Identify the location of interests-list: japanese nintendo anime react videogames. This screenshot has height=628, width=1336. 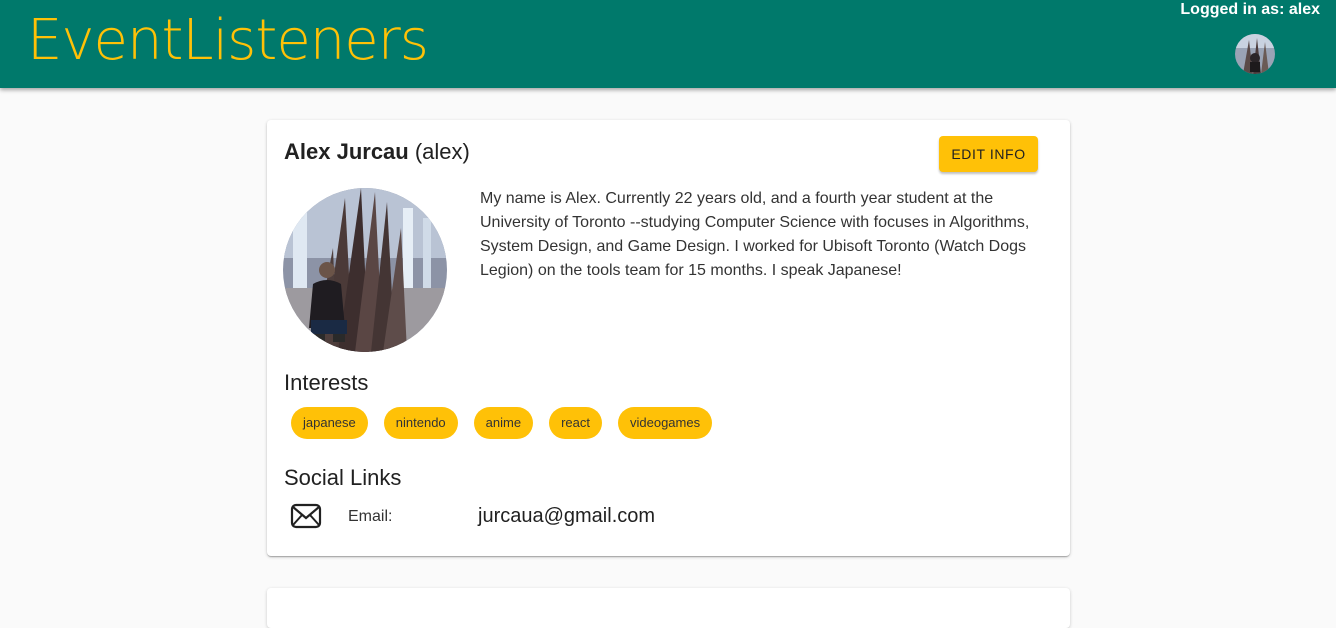
(502, 423).